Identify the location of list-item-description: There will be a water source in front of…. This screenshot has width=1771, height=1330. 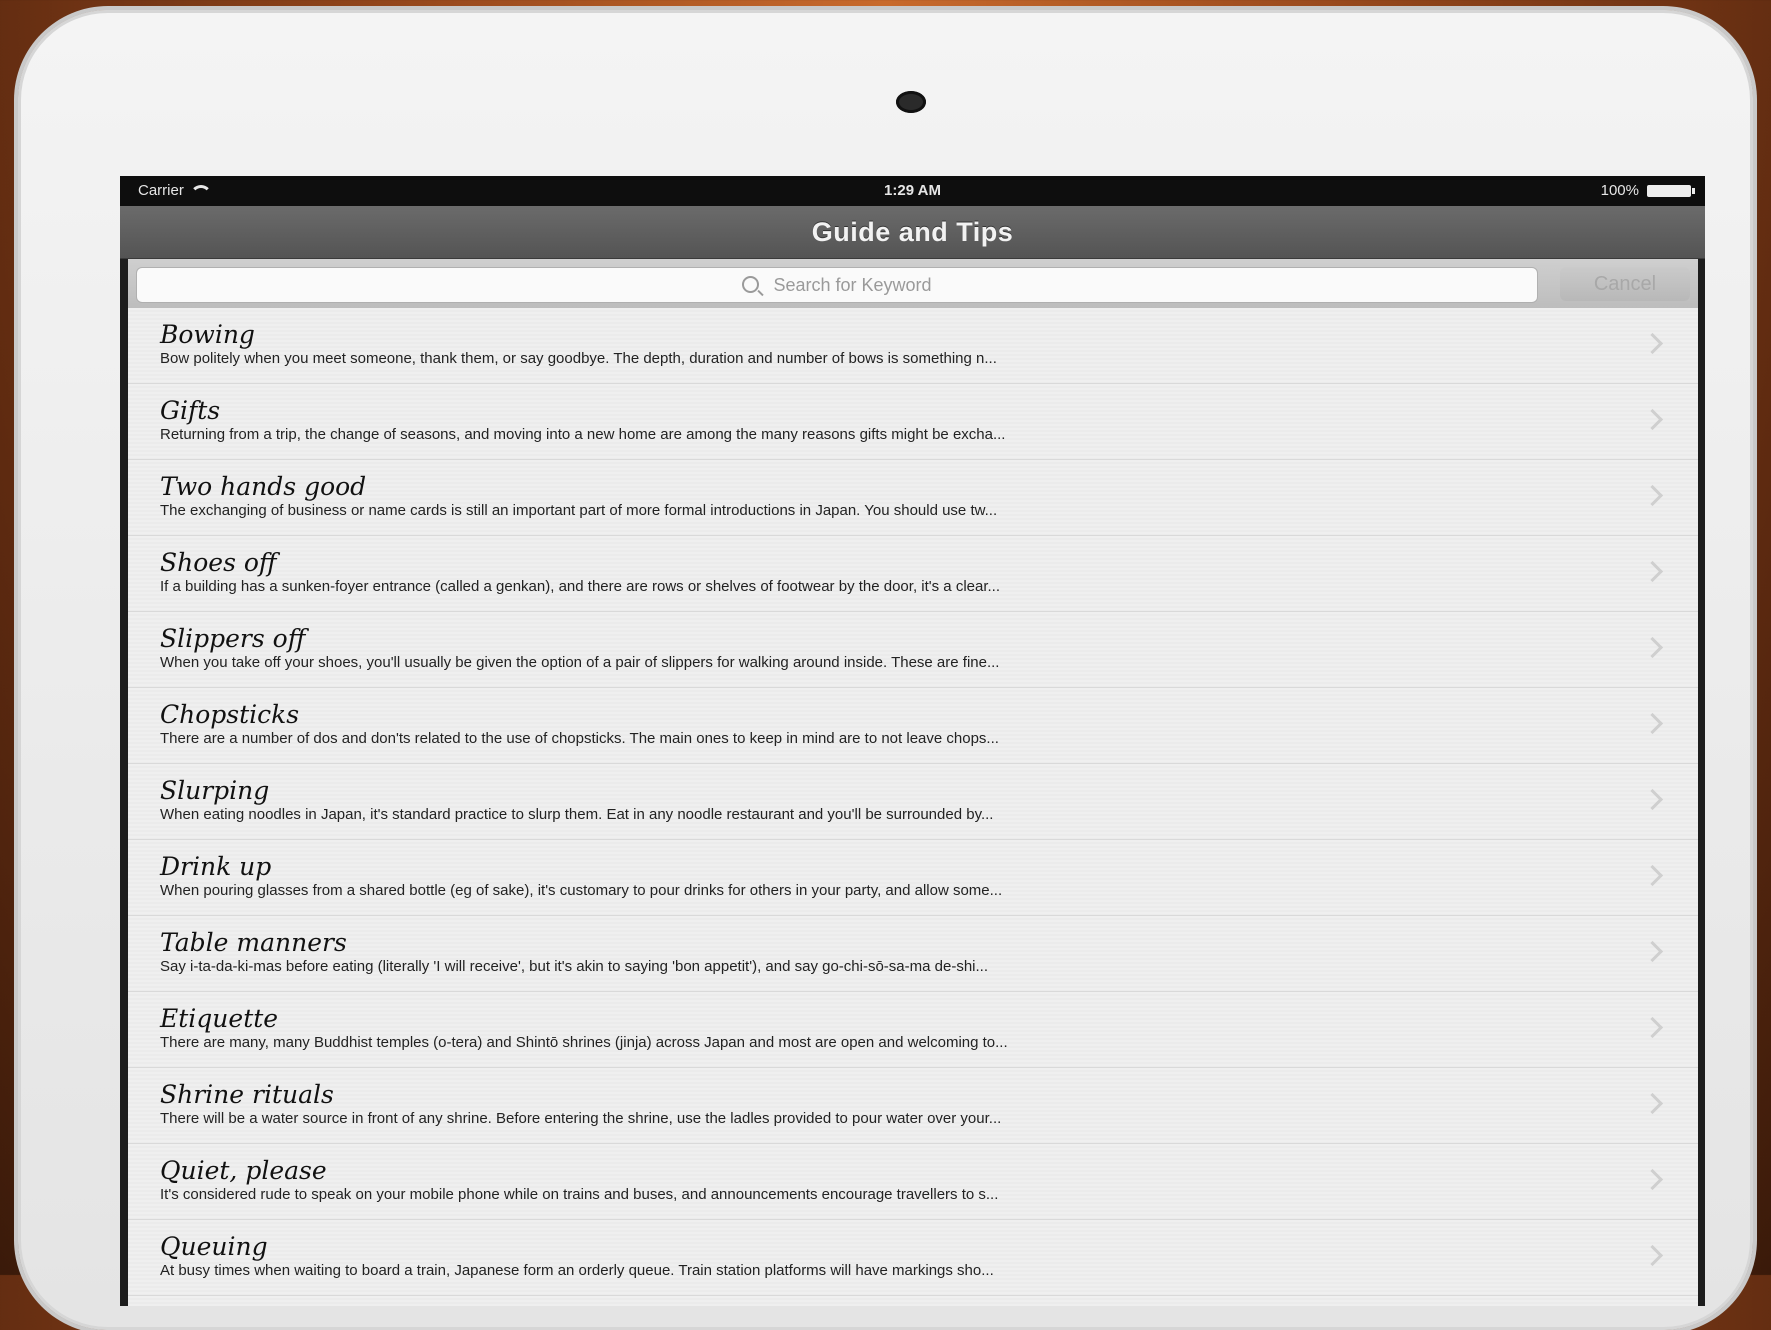
(581, 1118).